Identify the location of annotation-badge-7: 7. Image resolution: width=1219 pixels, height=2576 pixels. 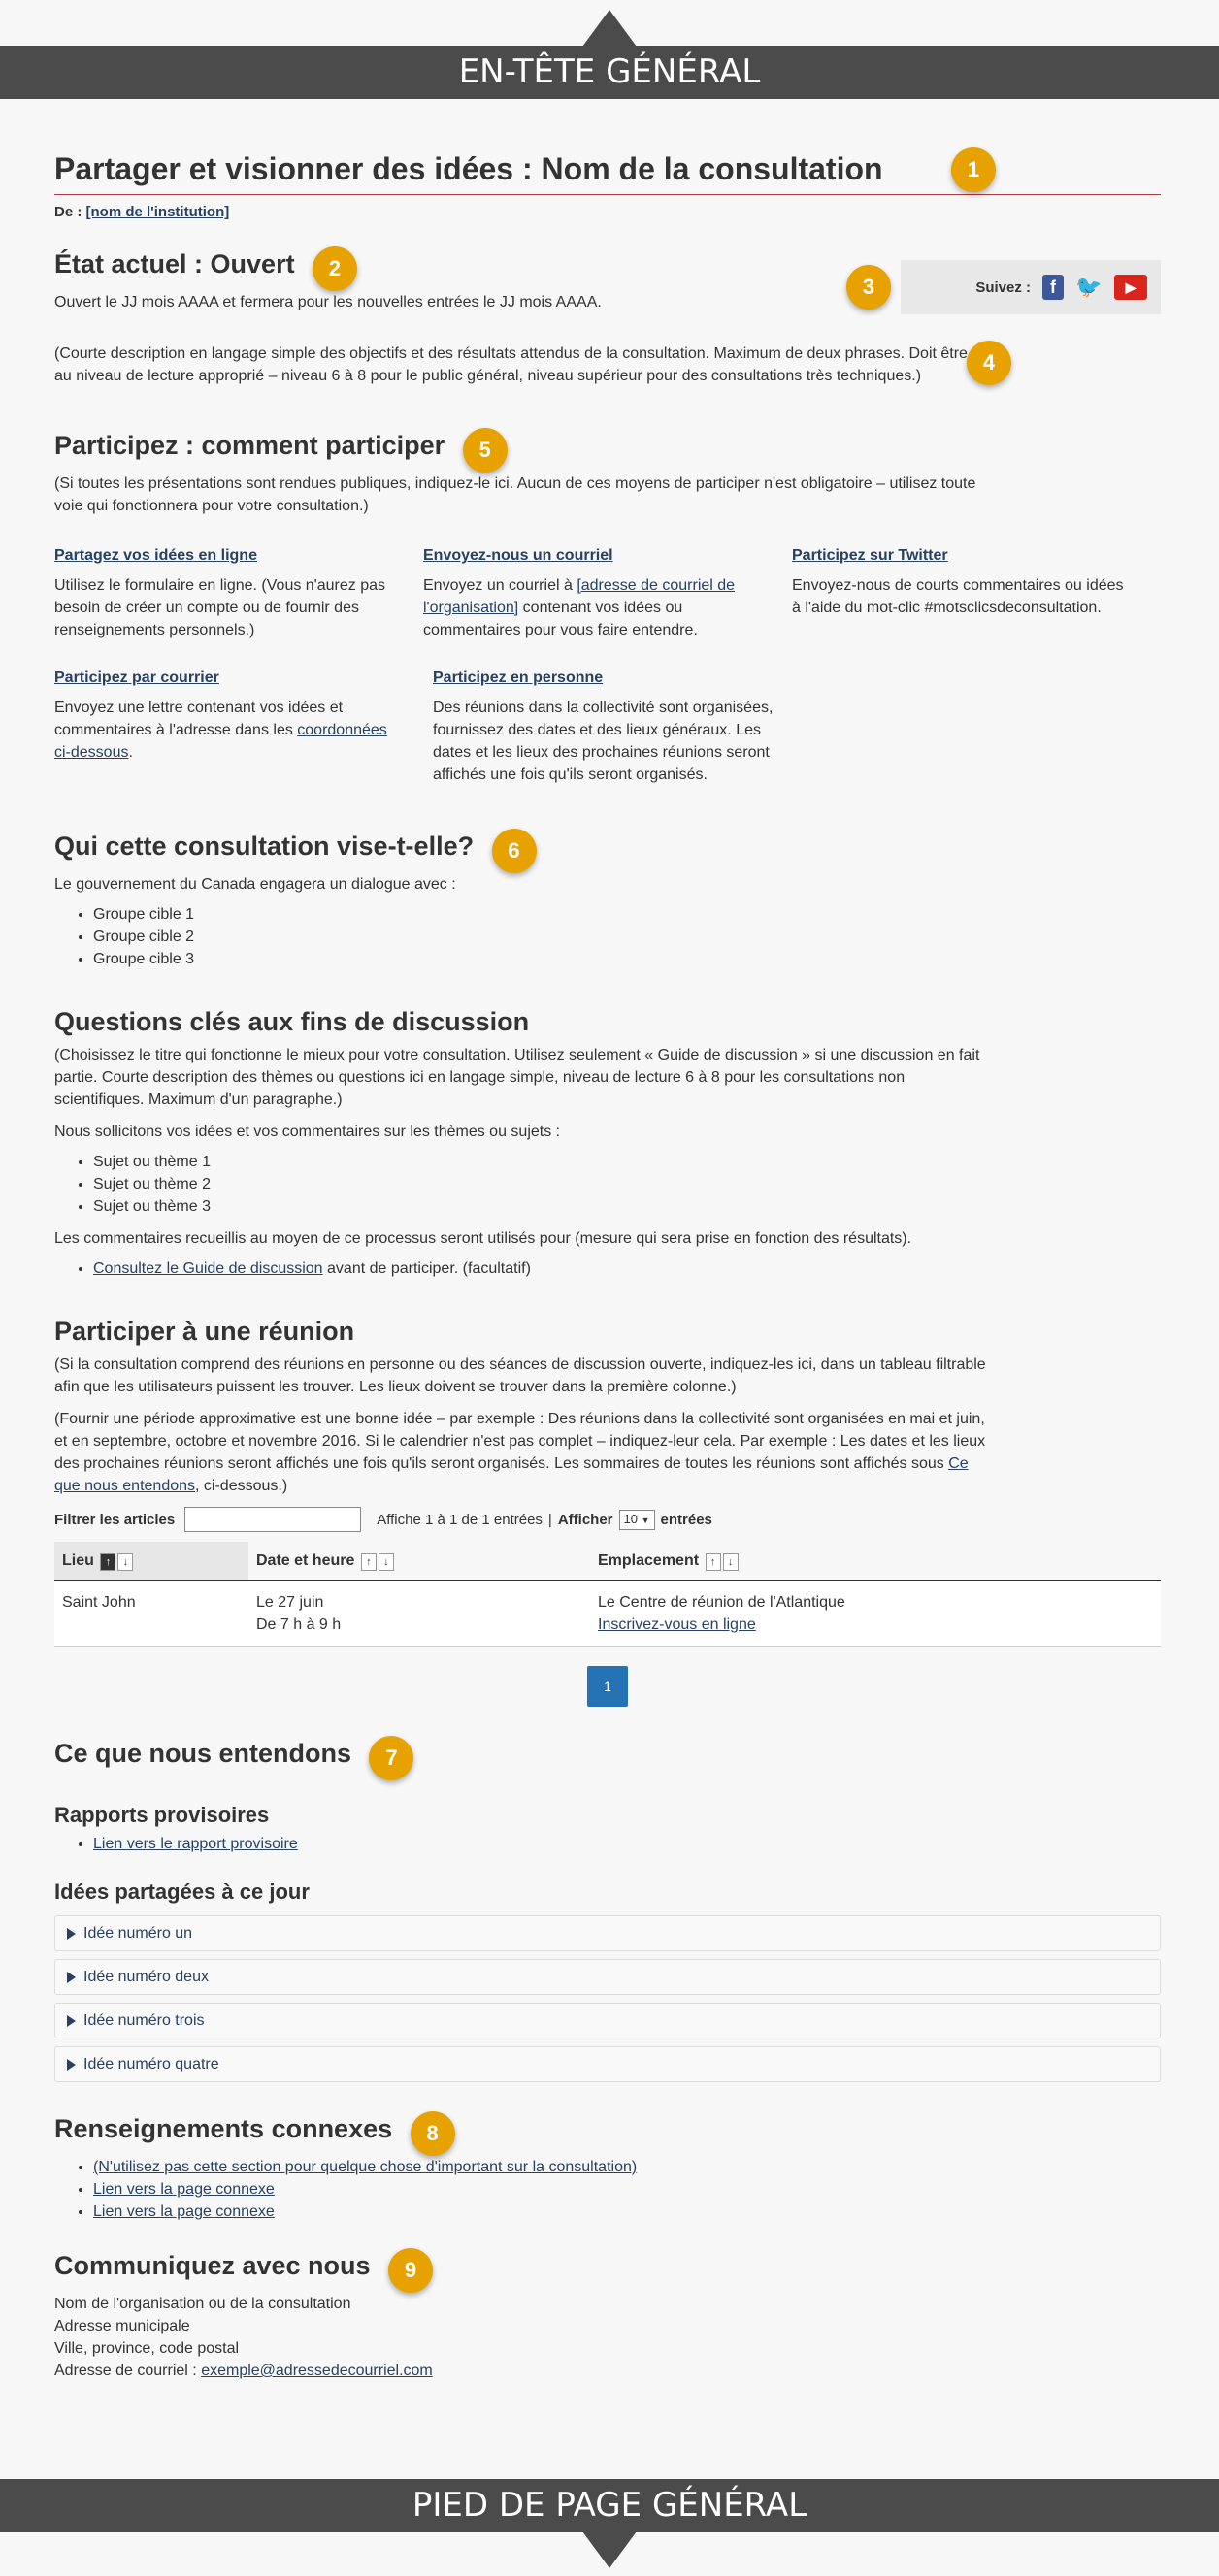
(391, 1758).